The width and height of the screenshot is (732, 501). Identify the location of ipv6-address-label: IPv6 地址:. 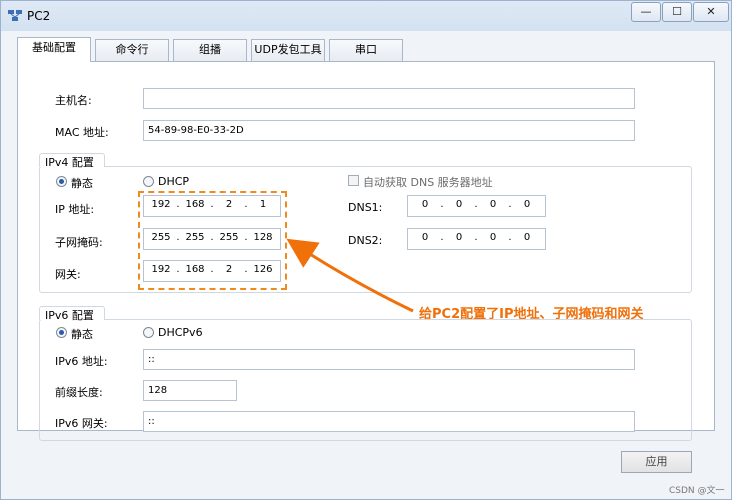
(81, 361).